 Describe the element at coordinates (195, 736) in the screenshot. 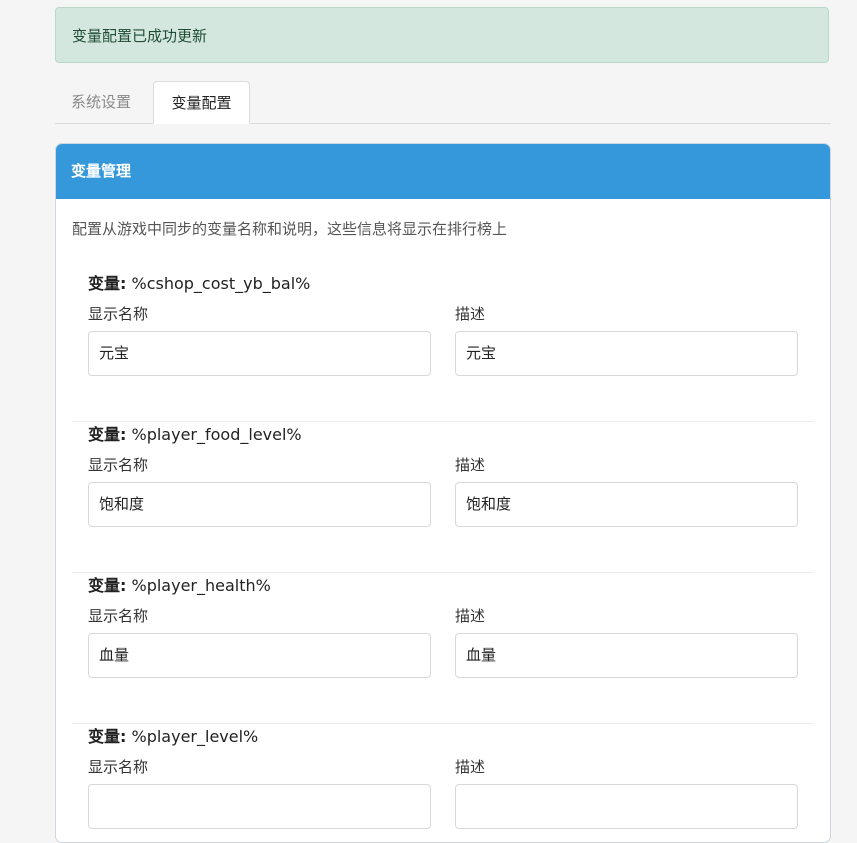

I see `variable-name: %player_level%` at that location.